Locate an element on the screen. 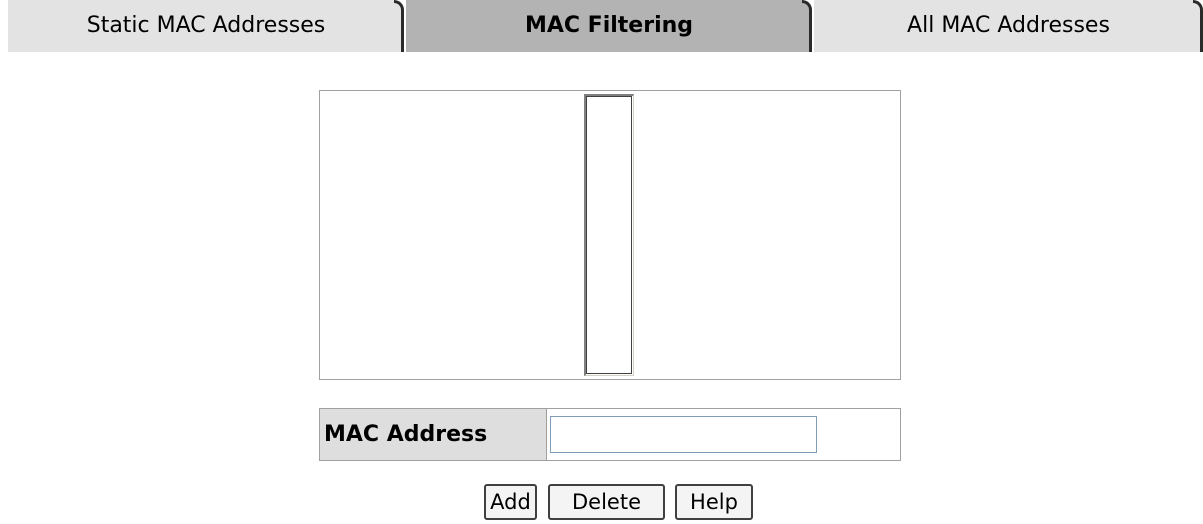 Image resolution: width=1203 pixels, height=524 pixels. tab-mac-filtering: MAC Filtering is located at coordinates (609, 26).